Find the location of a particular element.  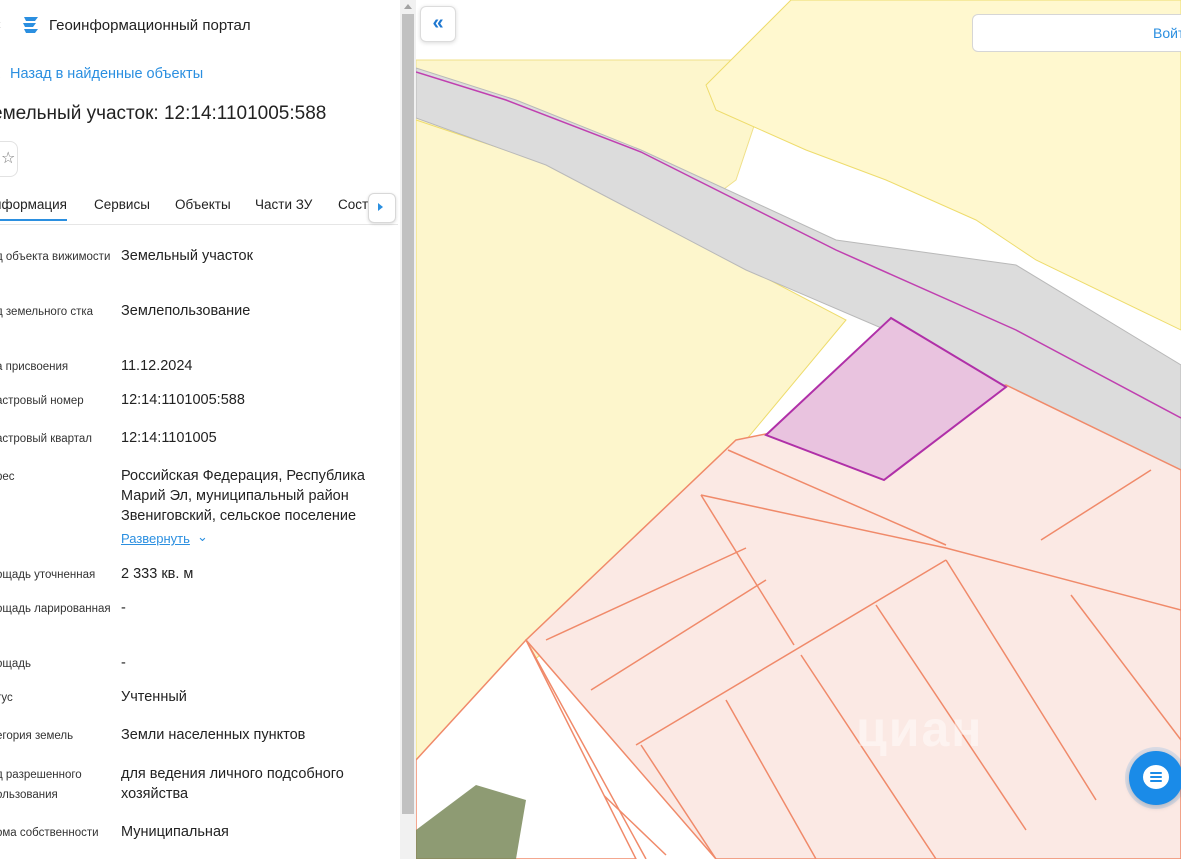

property-value: Землепользование is located at coordinates (186, 311).